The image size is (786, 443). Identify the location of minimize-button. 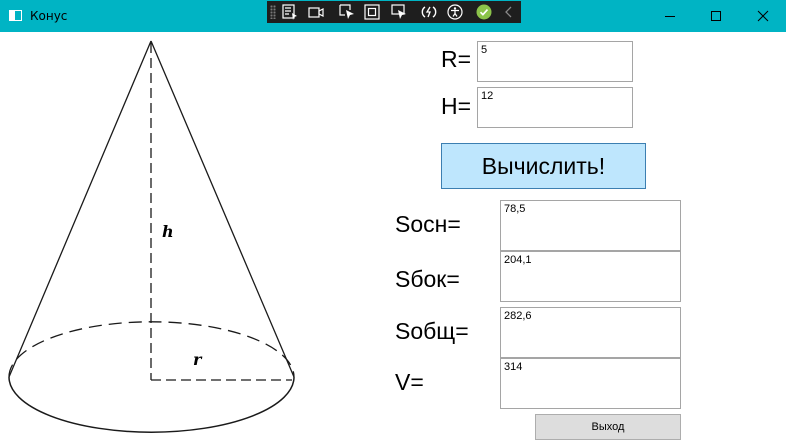
(670, 16).